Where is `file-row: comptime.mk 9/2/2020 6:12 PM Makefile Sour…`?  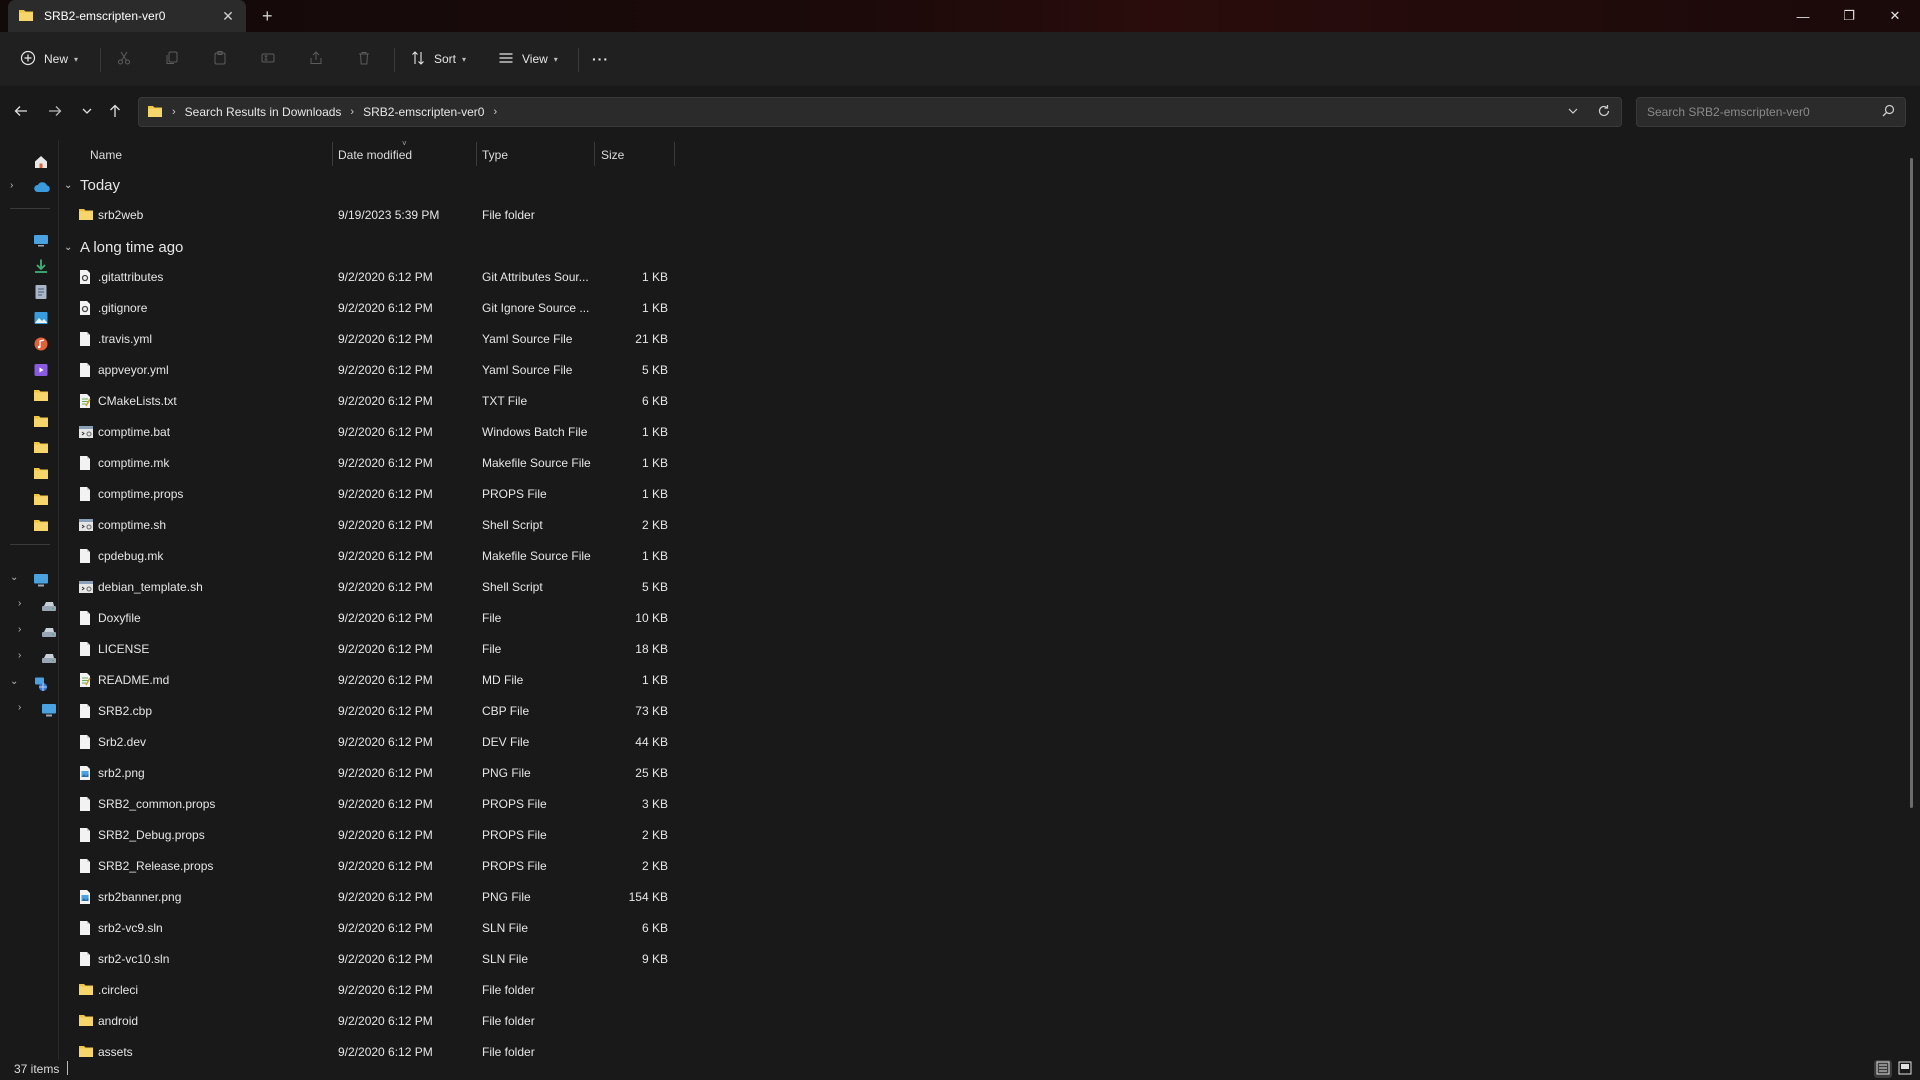 file-row: comptime.mk 9/2/2020 6:12 PM Makefile Sour… is located at coordinates (370, 462).